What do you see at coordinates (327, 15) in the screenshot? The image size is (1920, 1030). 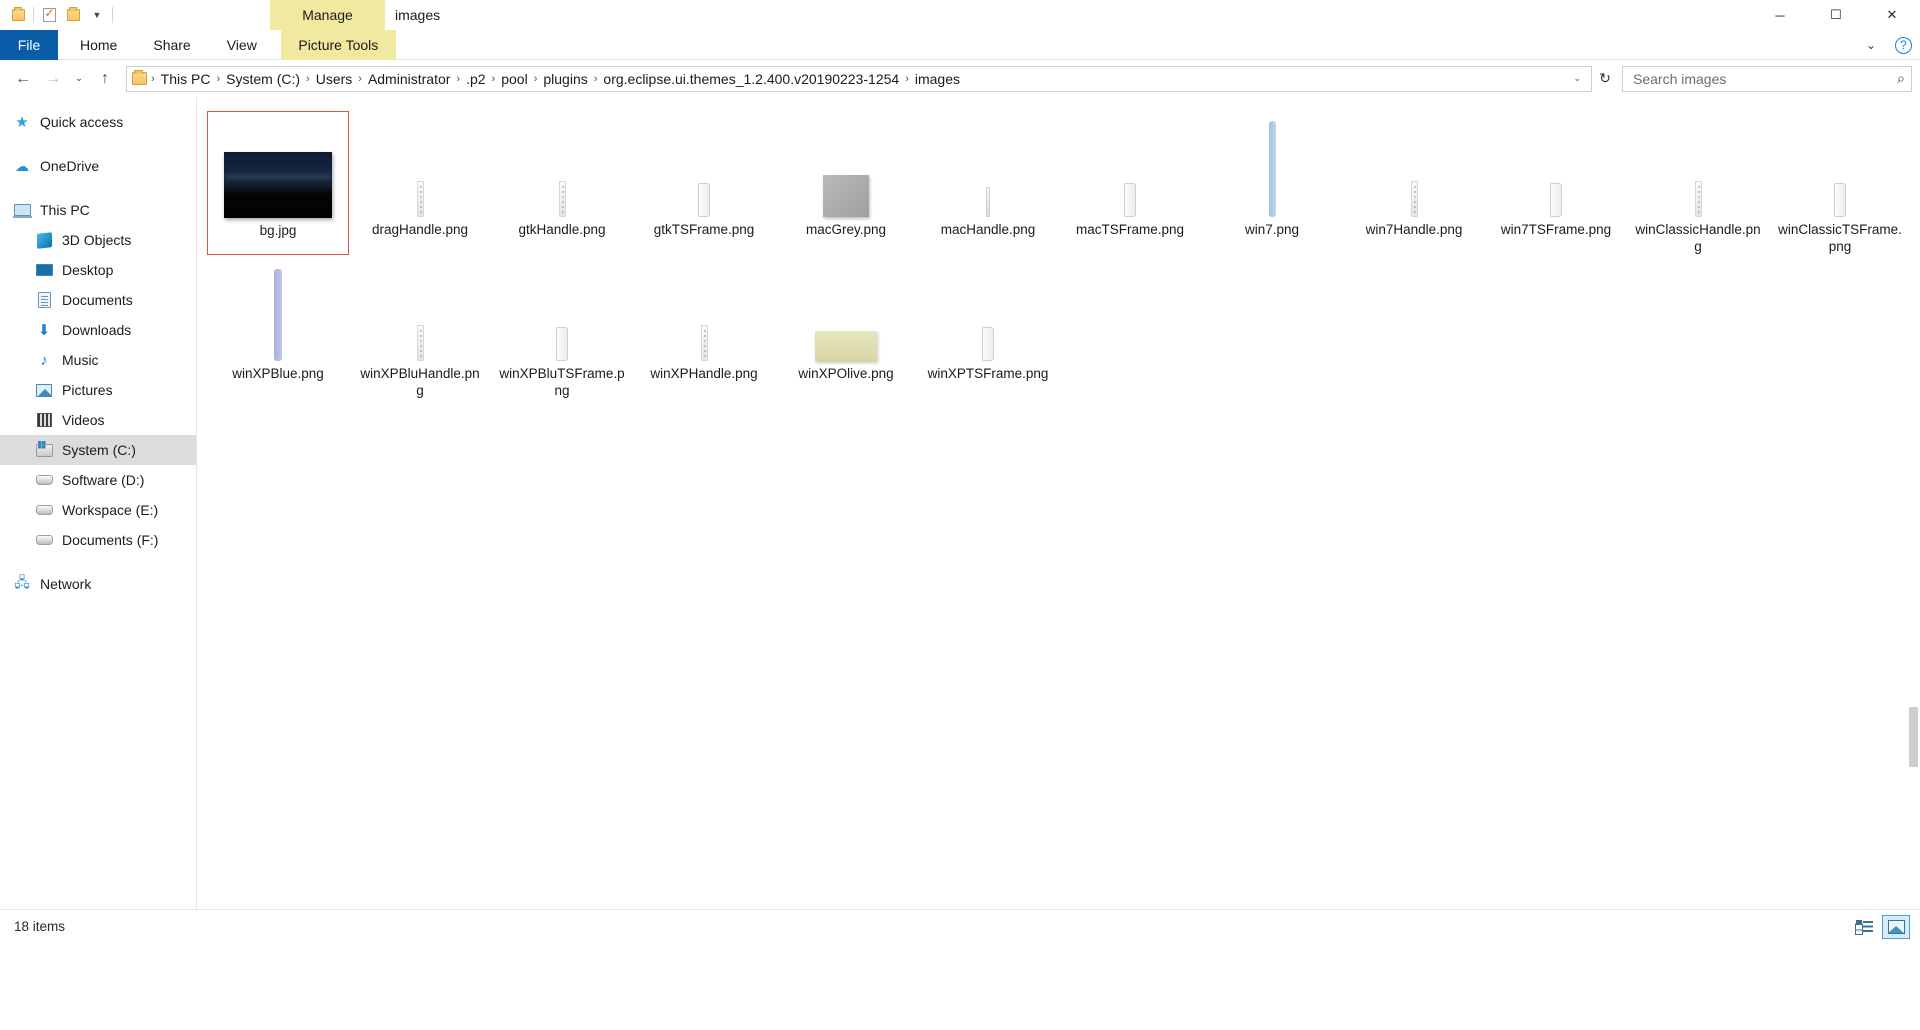 I see `contextual-tab-manage: Manage` at bounding box center [327, 15].